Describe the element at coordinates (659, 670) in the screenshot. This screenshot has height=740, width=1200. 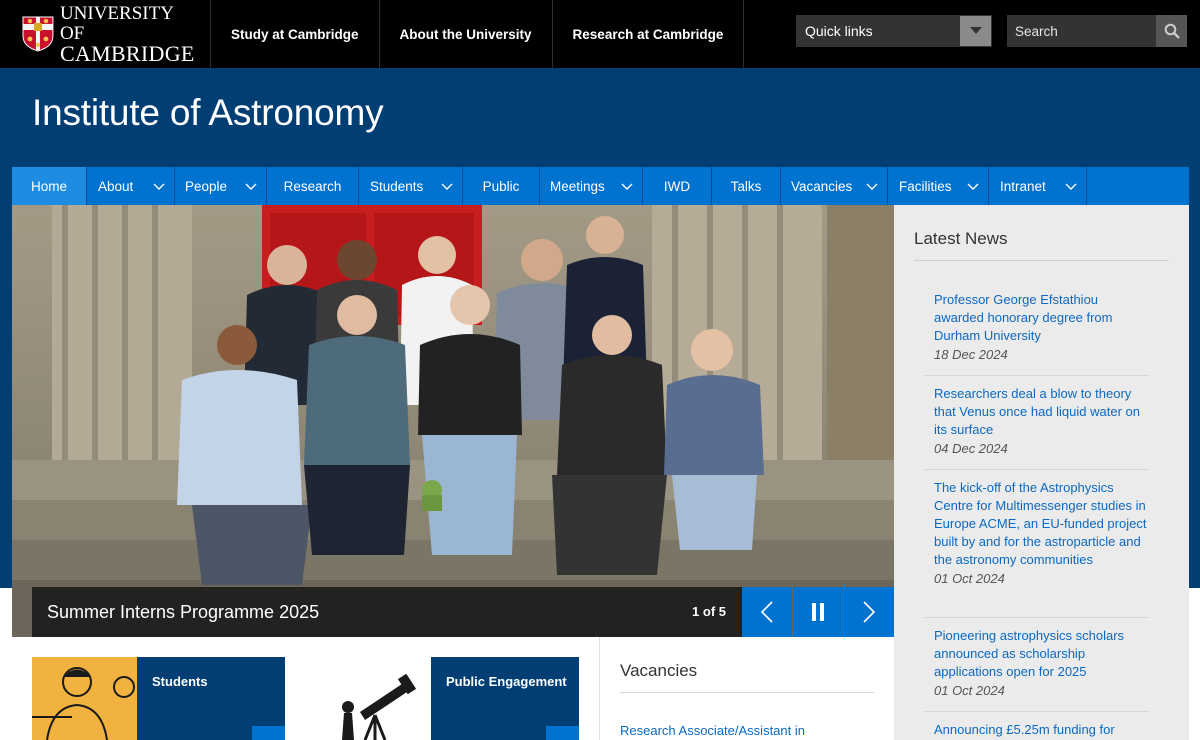
I see `vacancies-heading: Vacancies` at that location.